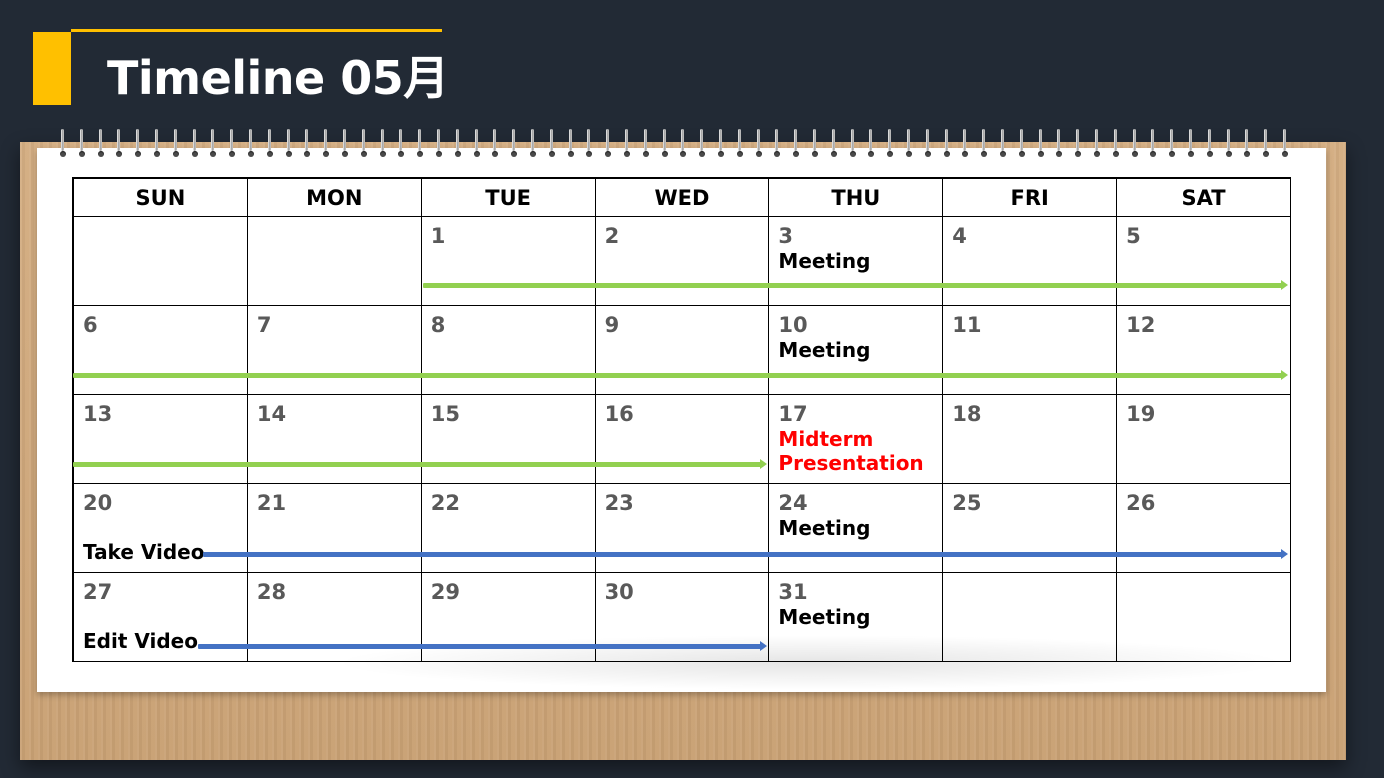 Image resolution: width=1384 pixels, height=778 pixels. Describe the element at coordinates (1030, 261) in the screenshot. I see `day-cell: 4` at that location.